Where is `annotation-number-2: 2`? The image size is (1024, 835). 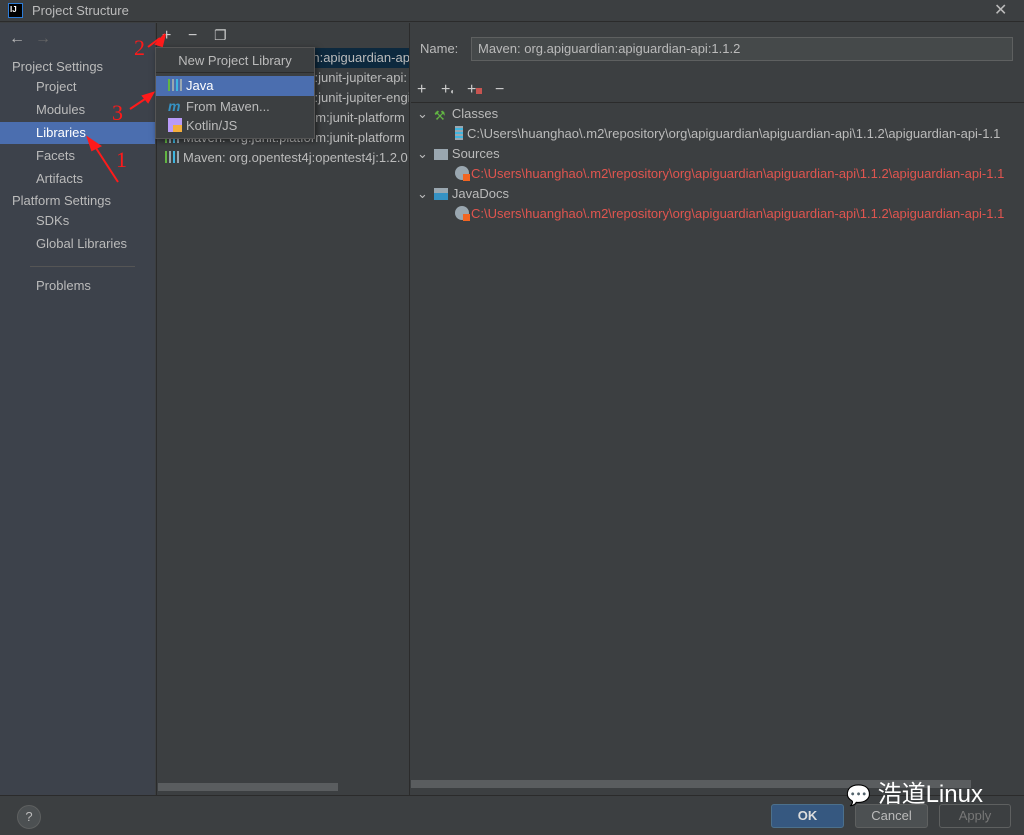 annotation-number-2: 2 is located at coordinates (139, 47).